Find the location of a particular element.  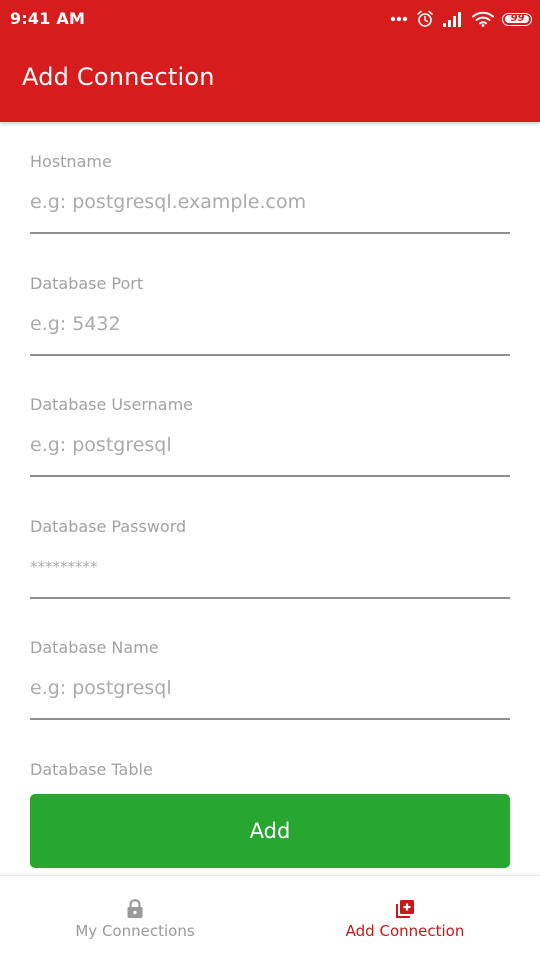

wifi-icon is located at coordinates (483, 19).